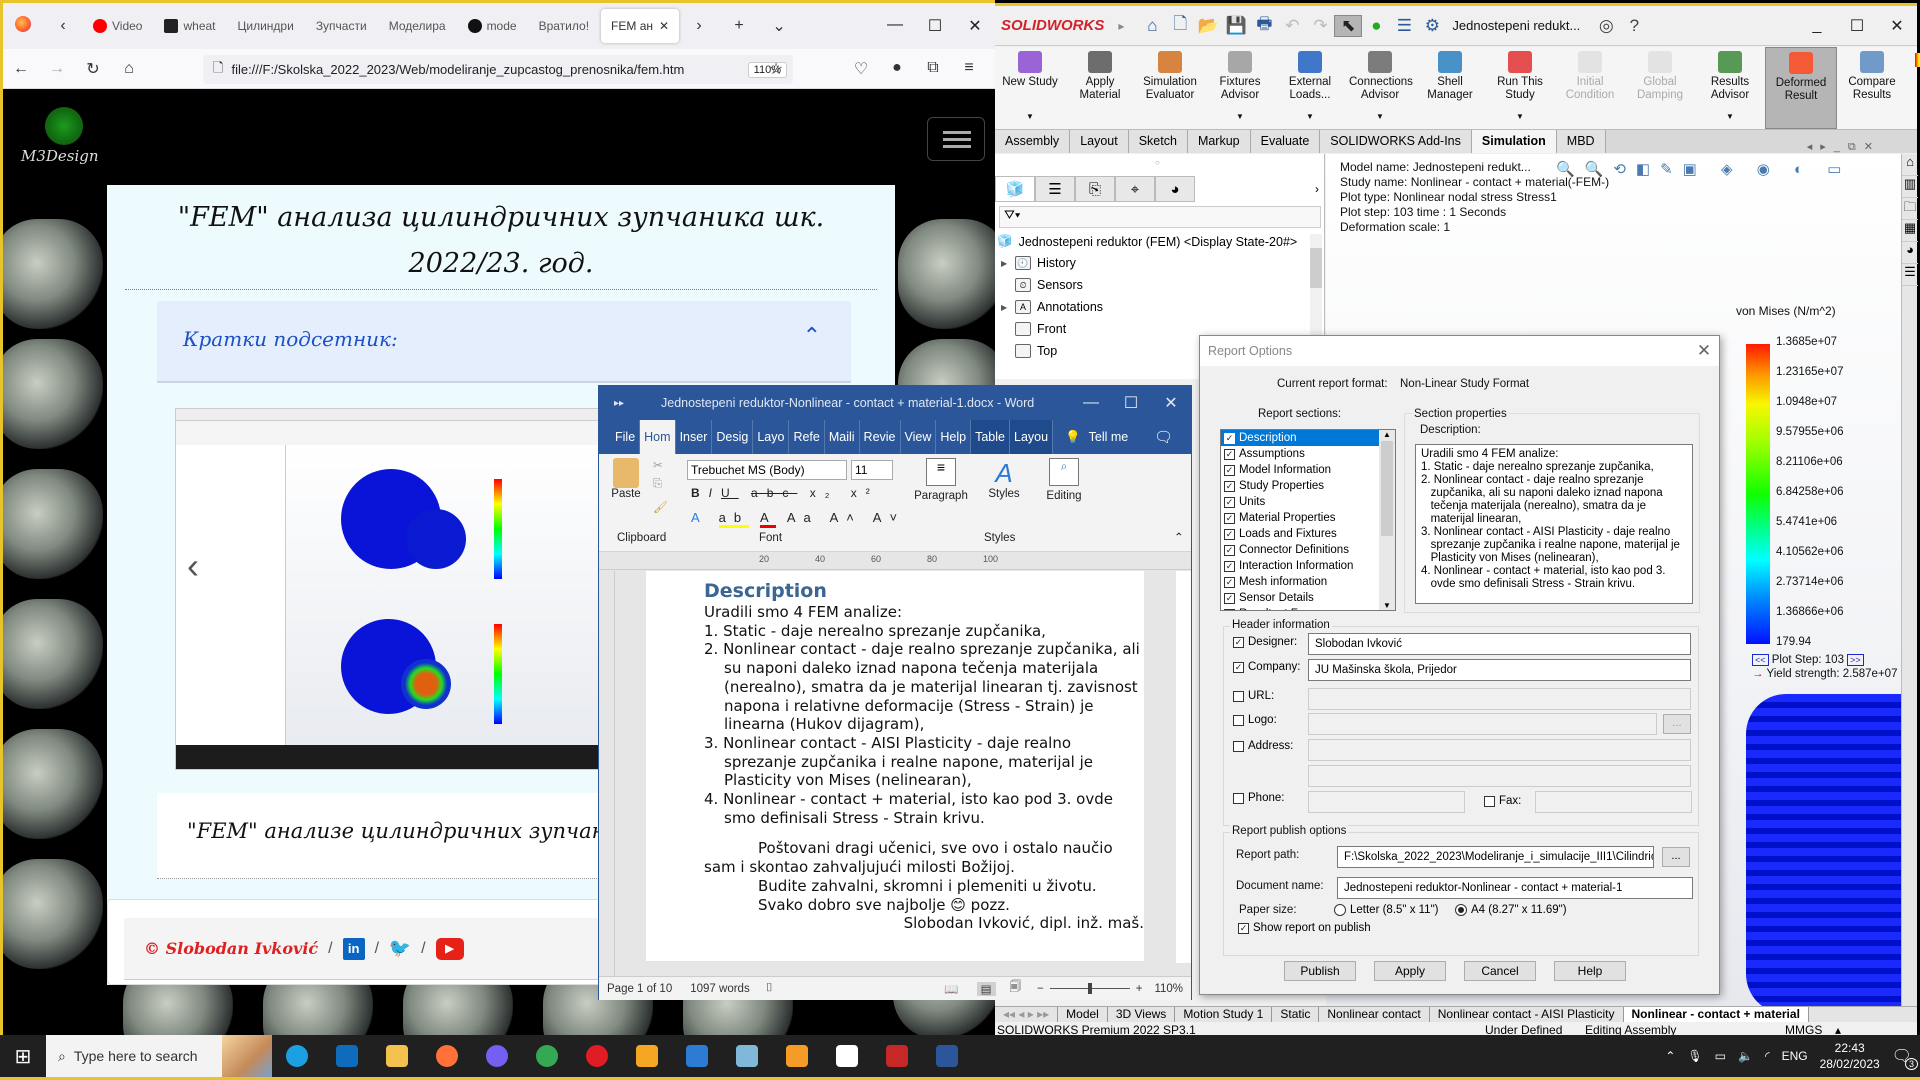 The width and height of the screenshot is (1920, 1080). What do you see at coordinates (1296, 1014) in the screenshot?
I see `model-tab: Static` at bounding box center [1296, 1014].